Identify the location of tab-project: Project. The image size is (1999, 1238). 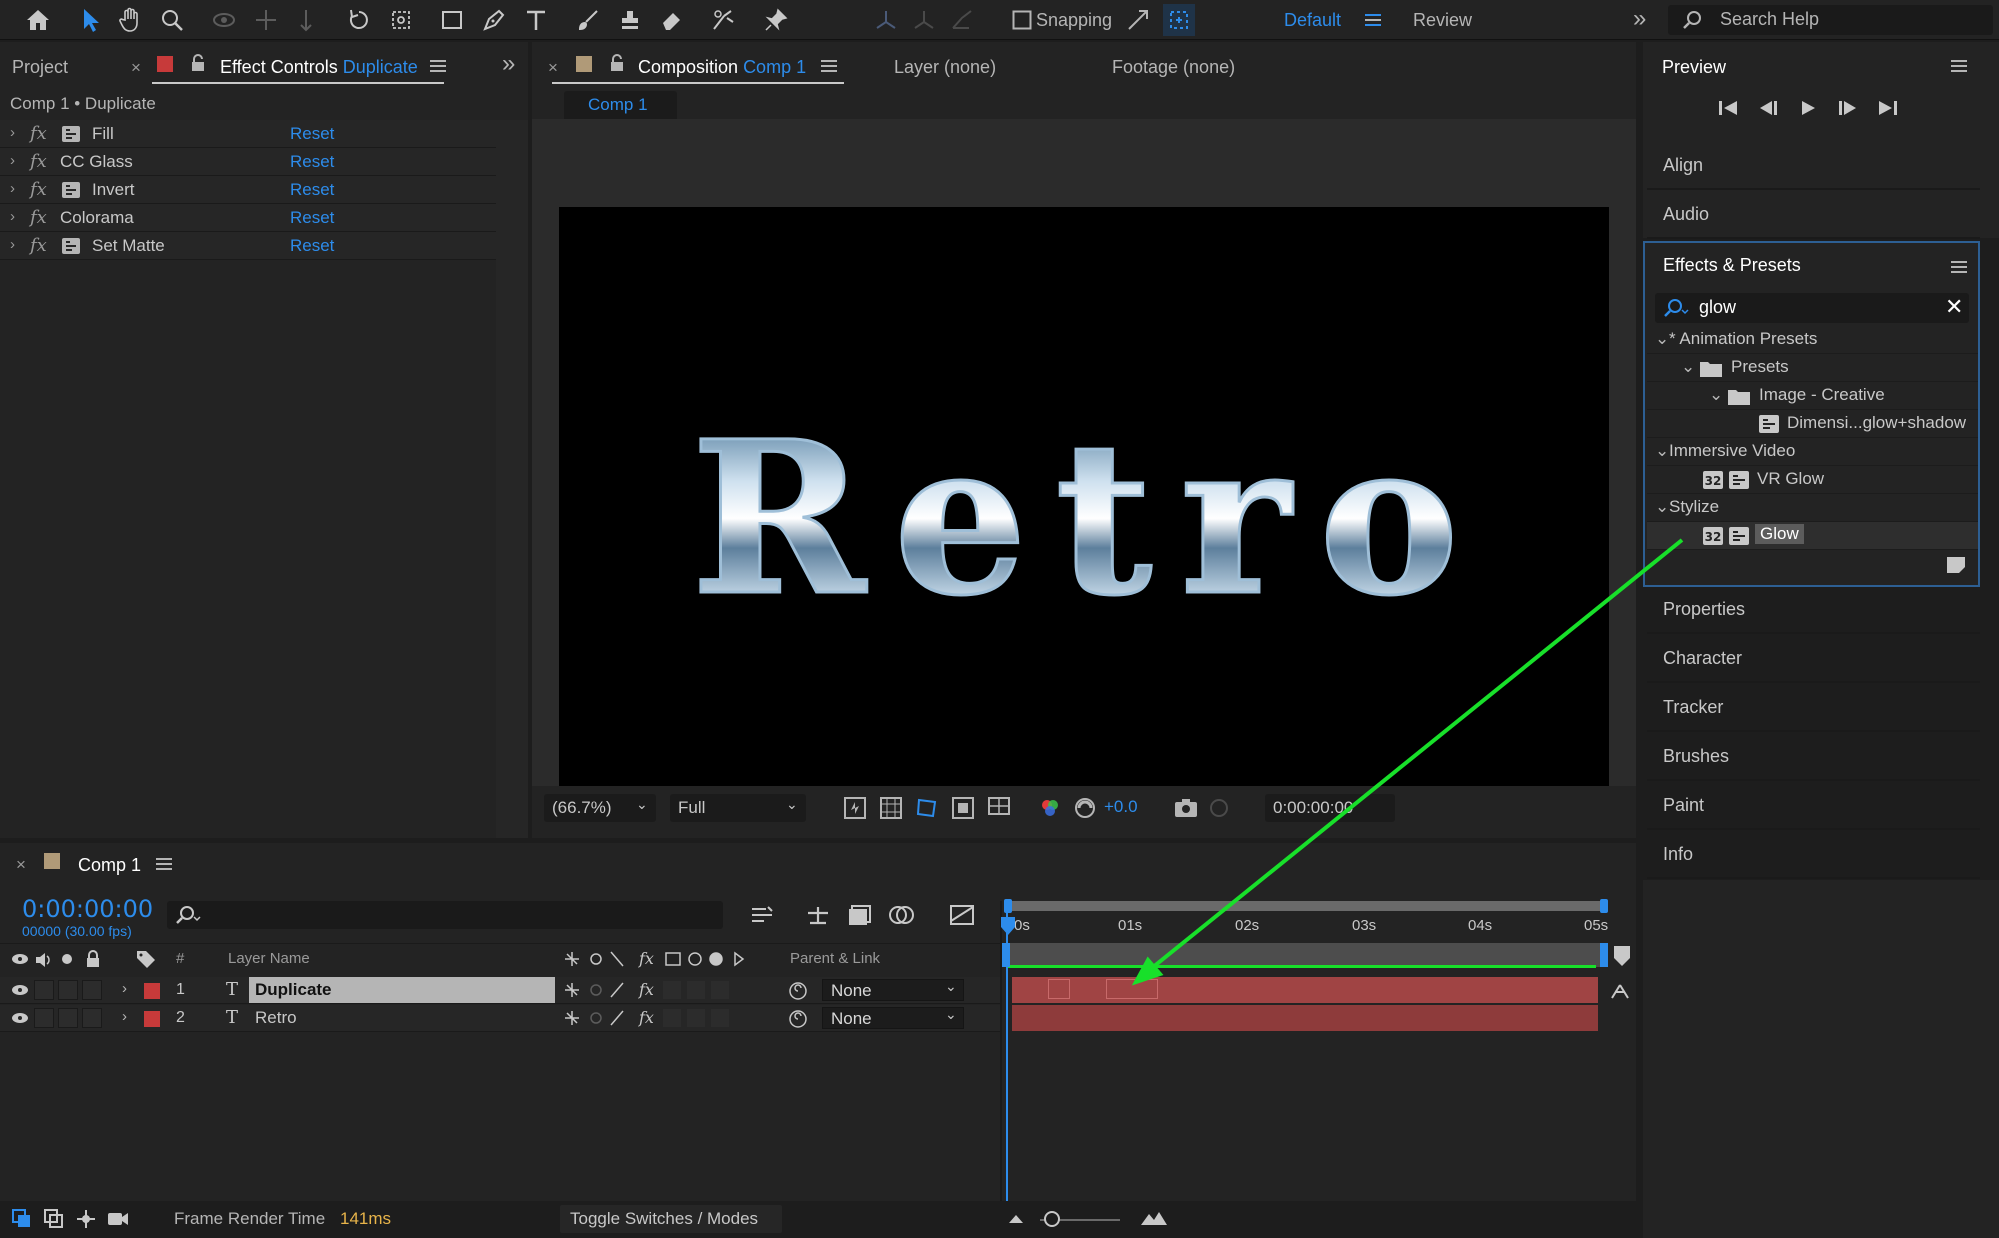
(40, 67).